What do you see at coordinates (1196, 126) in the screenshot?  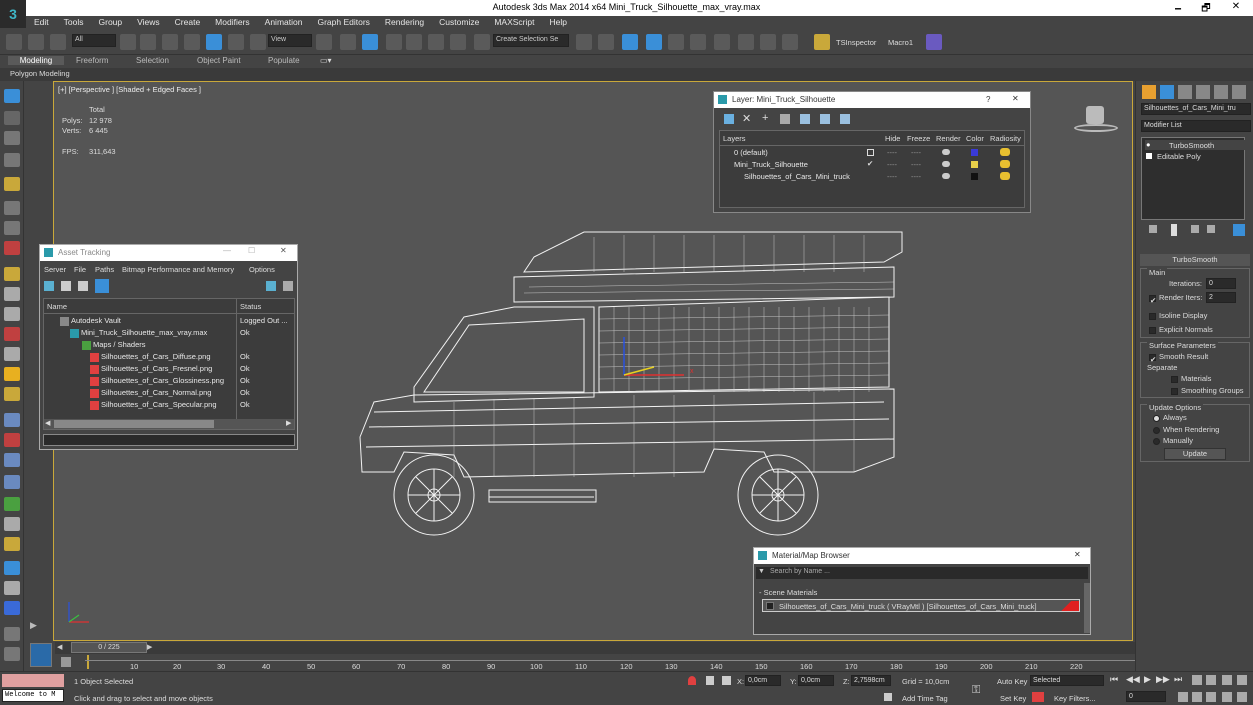 I see `modifier-list-dropdown: Modifier List` at bounding box center [1196, 126].